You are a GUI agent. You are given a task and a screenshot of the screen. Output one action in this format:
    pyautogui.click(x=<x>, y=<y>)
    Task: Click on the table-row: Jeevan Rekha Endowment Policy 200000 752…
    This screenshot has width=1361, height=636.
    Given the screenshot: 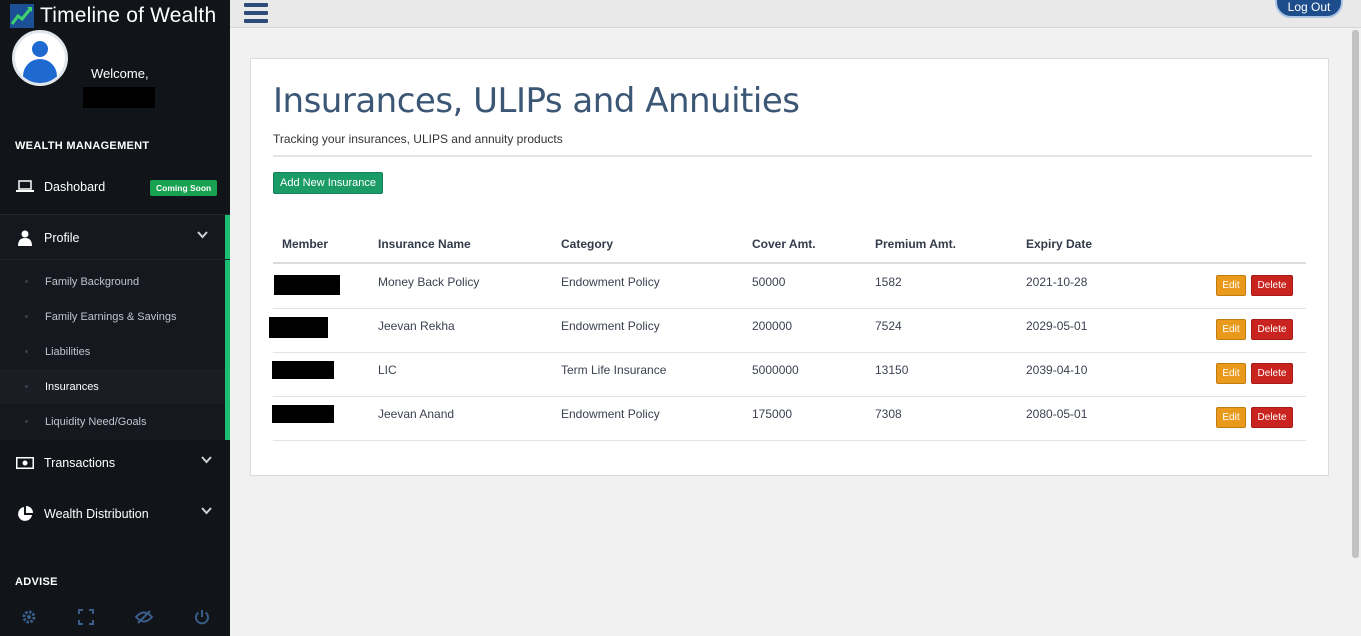 What is the action you would take?
    pyautogui.click(x=787, y=331)
    